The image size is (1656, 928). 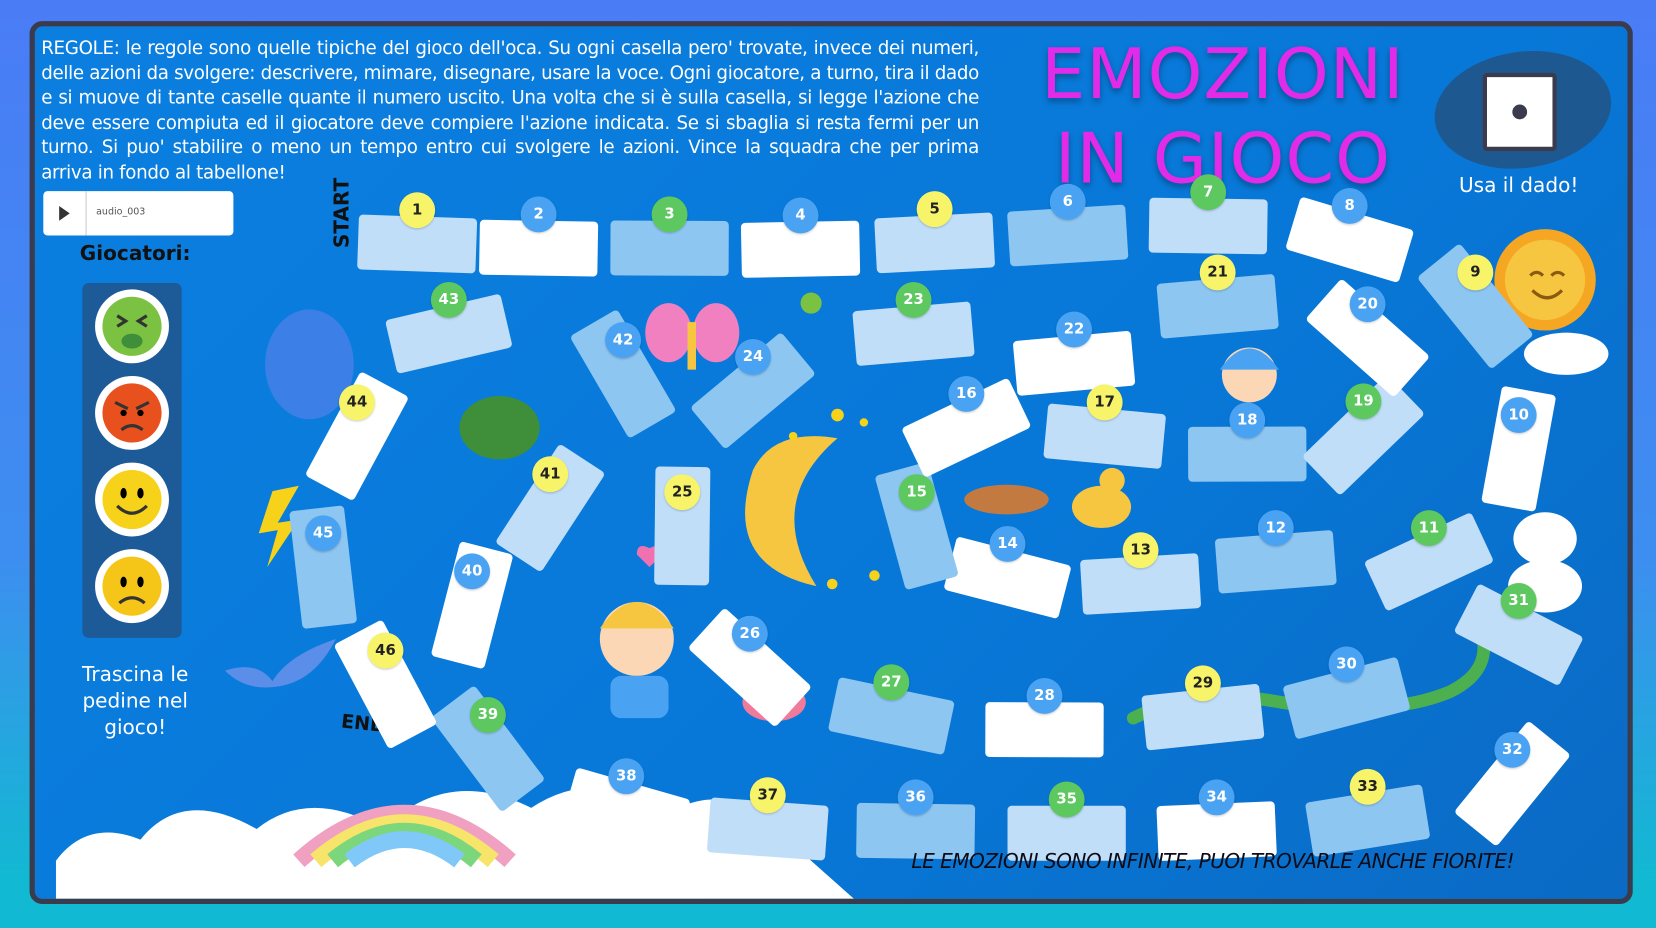 I want to click on square-number: 22, so click(x=1074, y=329).